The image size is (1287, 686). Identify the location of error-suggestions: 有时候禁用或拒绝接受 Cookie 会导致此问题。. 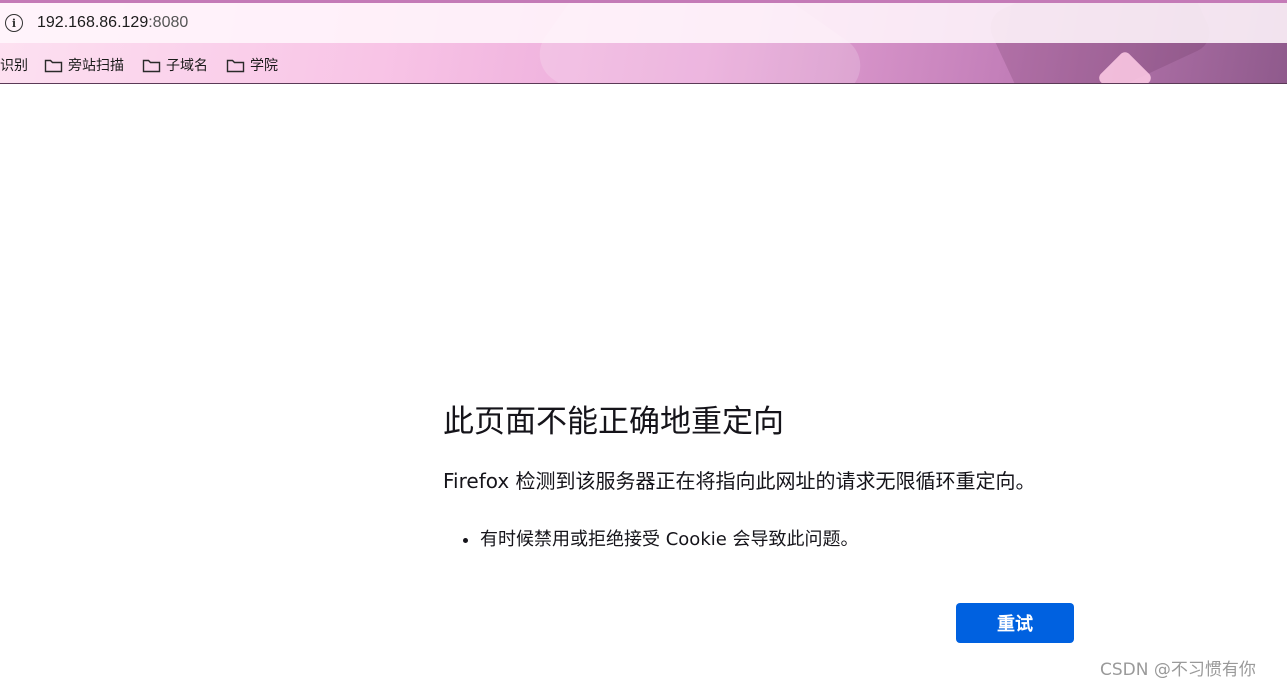
(763, 540).